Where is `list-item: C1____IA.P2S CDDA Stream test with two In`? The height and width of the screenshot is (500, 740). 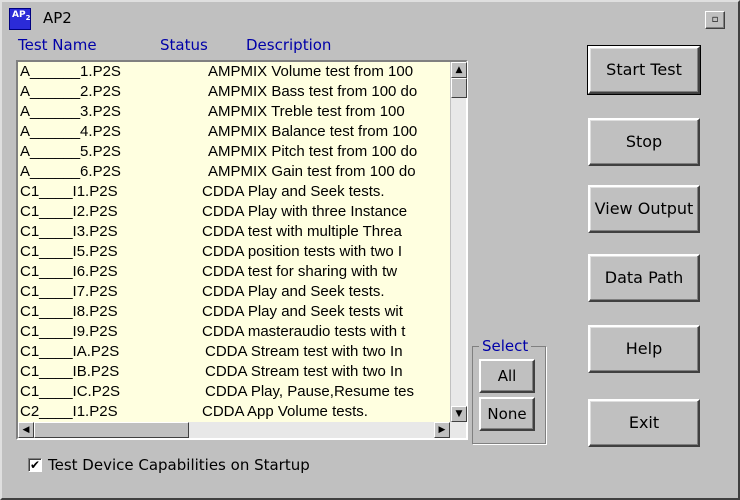
list-item: C1____IA.P2S CDDA Stream test with two In is located at coordinates (234, 352).